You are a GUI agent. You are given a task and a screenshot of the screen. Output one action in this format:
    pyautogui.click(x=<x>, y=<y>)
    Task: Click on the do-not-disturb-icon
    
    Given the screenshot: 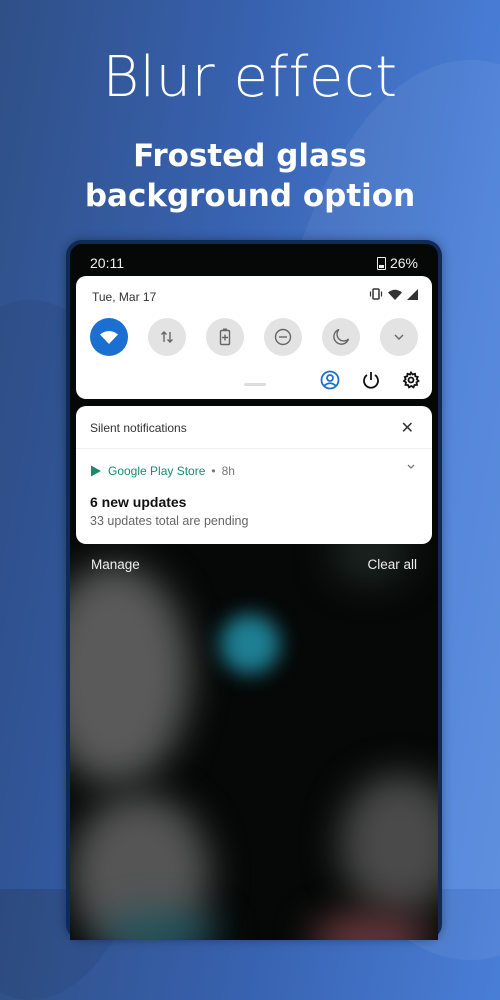 What is the action you would take?
    pyautogui.click(x=283, y=337)
    